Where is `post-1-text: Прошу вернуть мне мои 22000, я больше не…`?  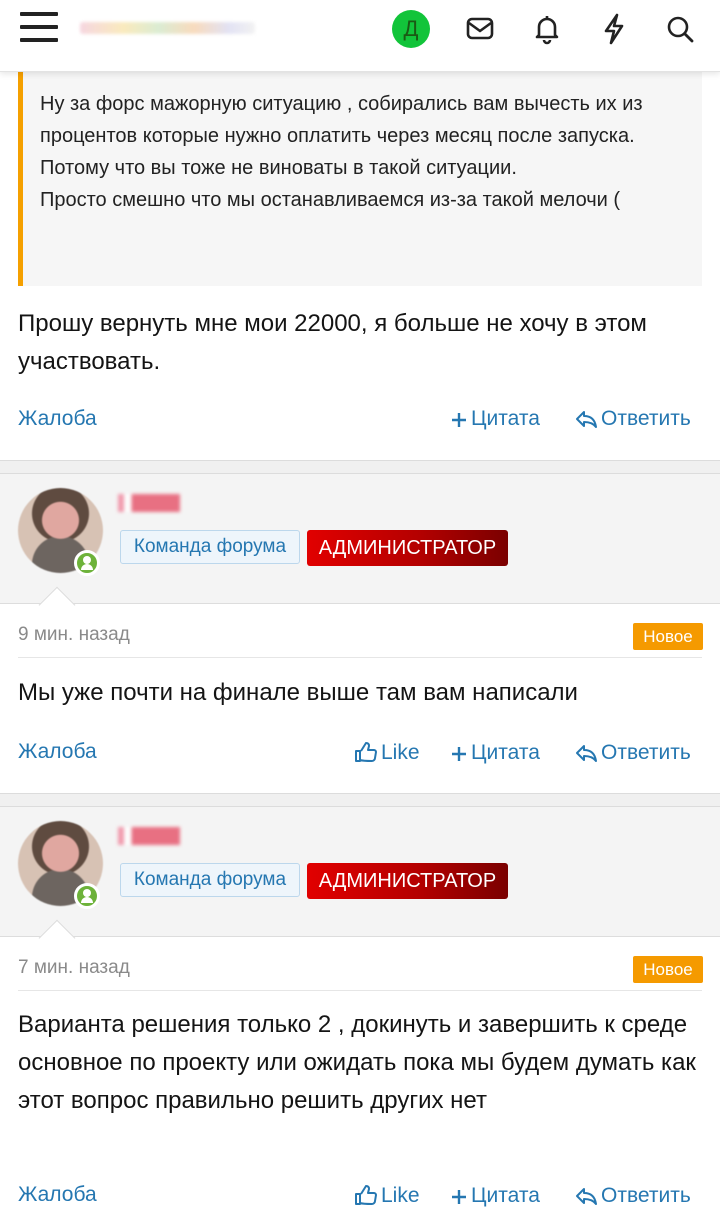
post-1-text: Прошу вернуть мне мои 22000, я больше не… is located at coordinates (332, 342).